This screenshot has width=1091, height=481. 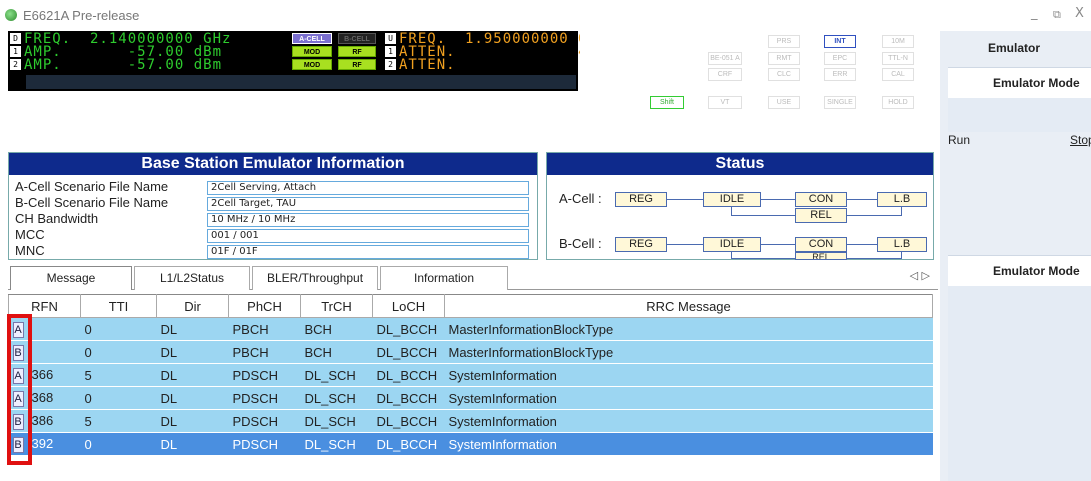 I want to click on status-panel-header: Status, so click(x=740, y=164).